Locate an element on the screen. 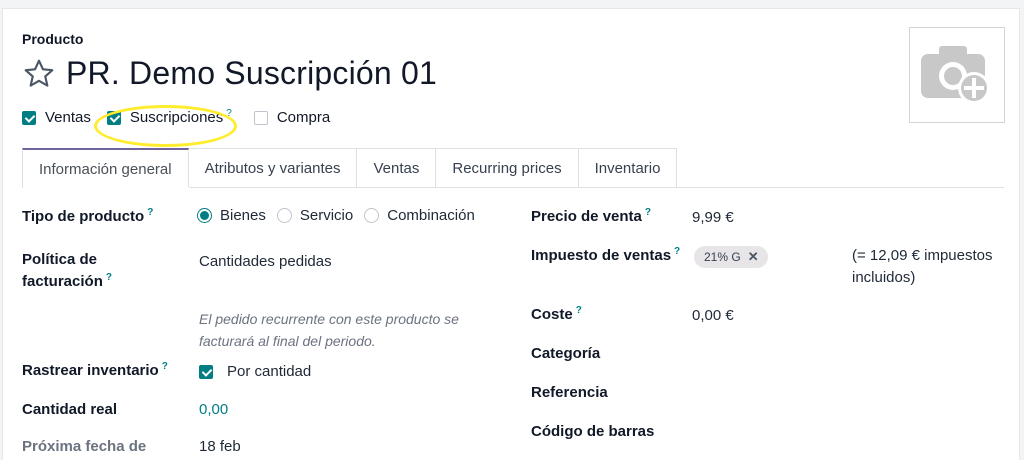 The image size is (1024, 460). tax-included-note-line1: (= 12,09 € impuestos is located at coordinates (922, 255).